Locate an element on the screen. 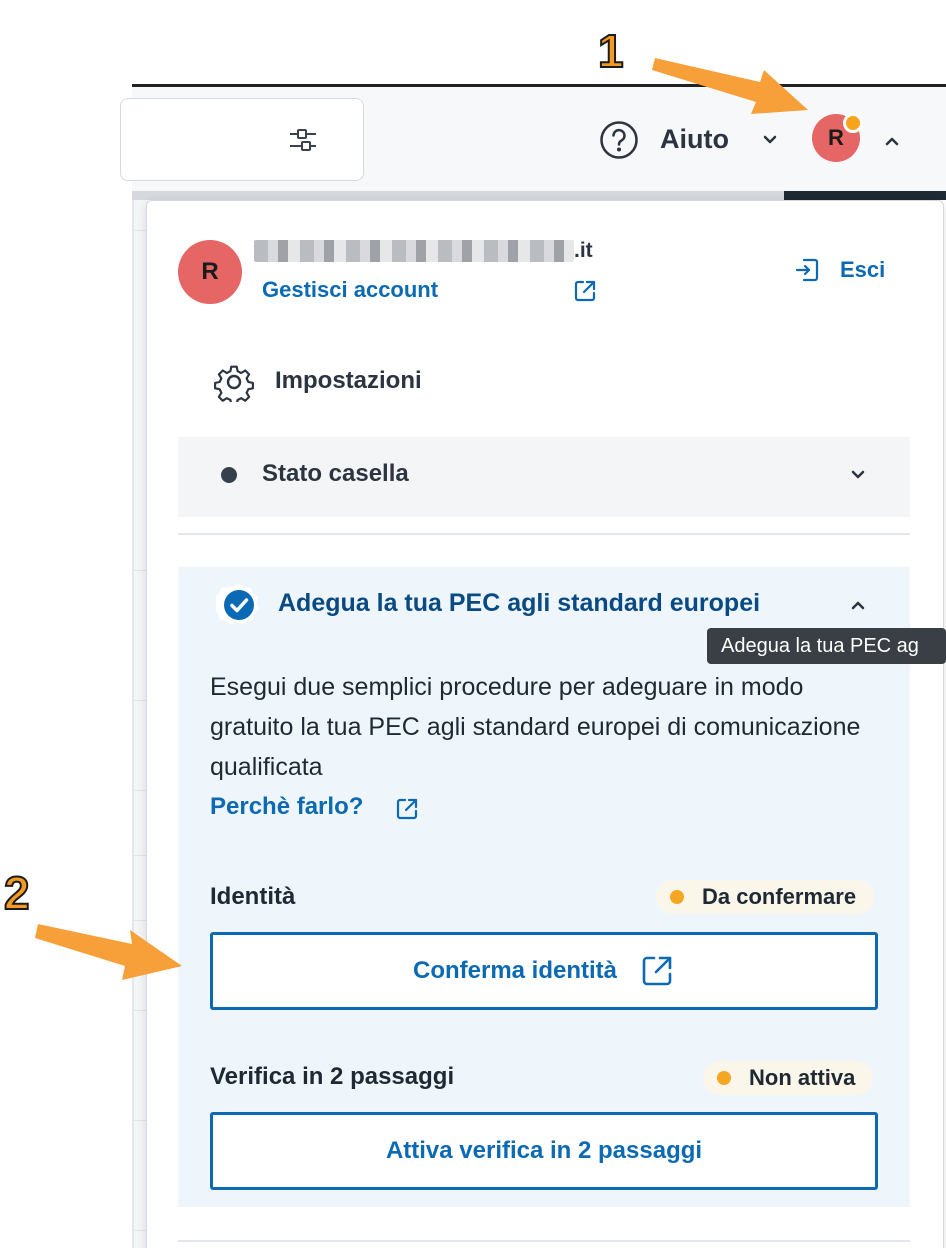  pec-section-title: Adegua la tua PEC agli standard europei is located at coordinates (519, 603).